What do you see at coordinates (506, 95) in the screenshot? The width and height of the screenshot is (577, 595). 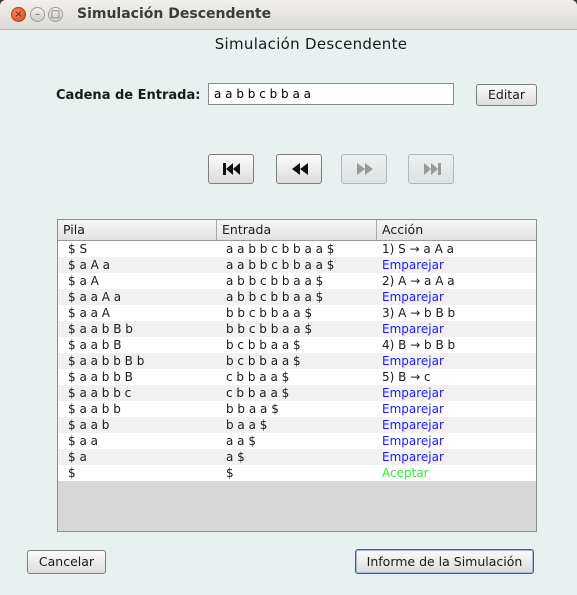 I see `edit-button: Editar` at bounding box center [506, 95].